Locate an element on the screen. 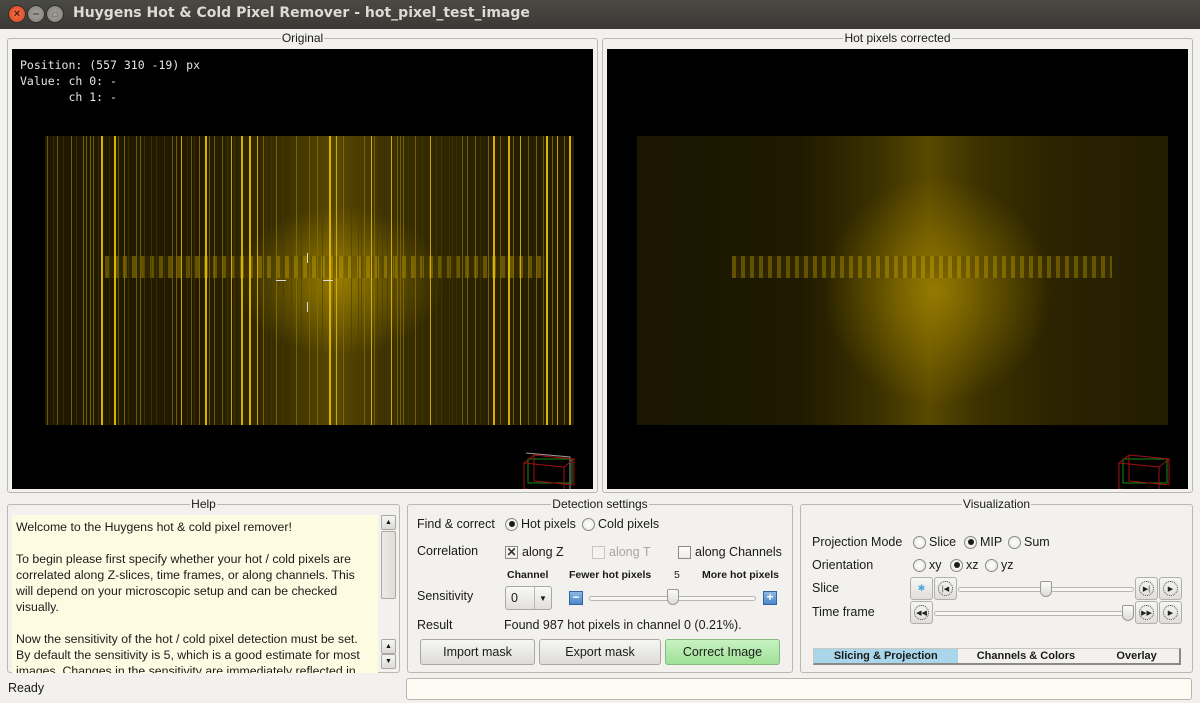  time-play-button: ▶ is located at coordinates (1170, 612).